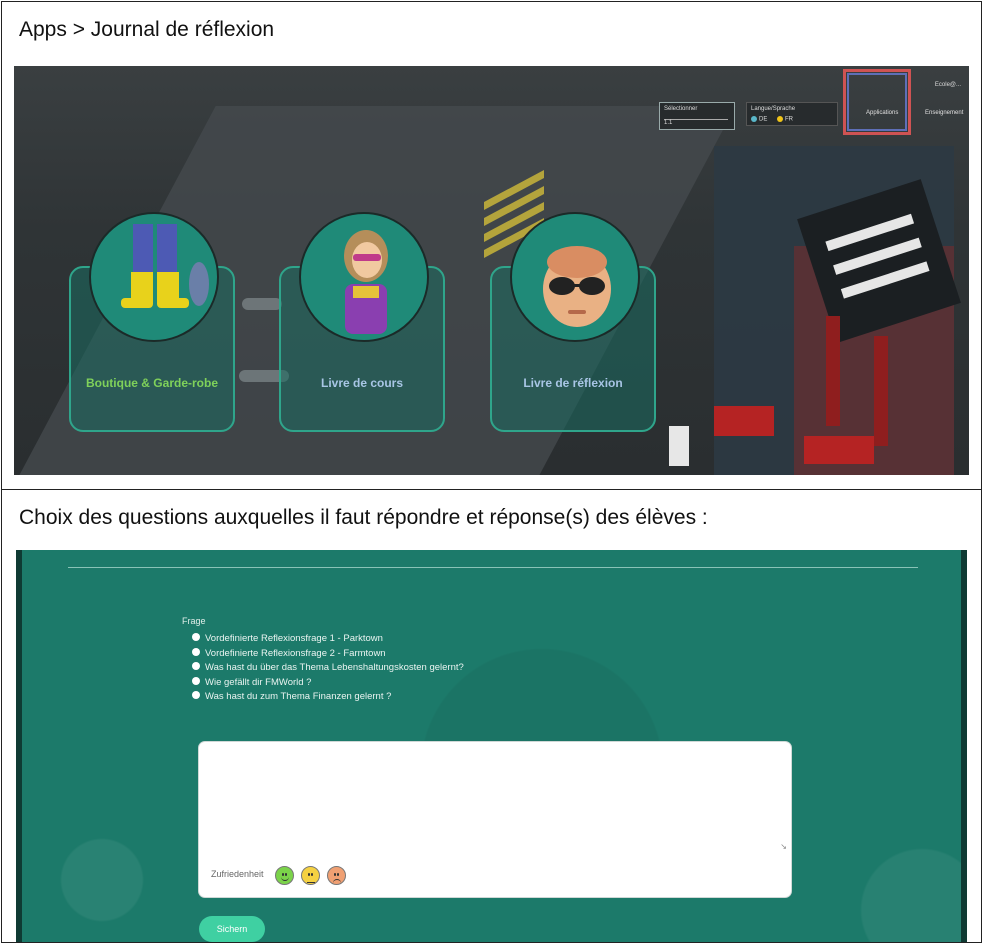 The width and height of the screenshot is (983, 944). I want to click on traffic-cone, so click(679, 446).